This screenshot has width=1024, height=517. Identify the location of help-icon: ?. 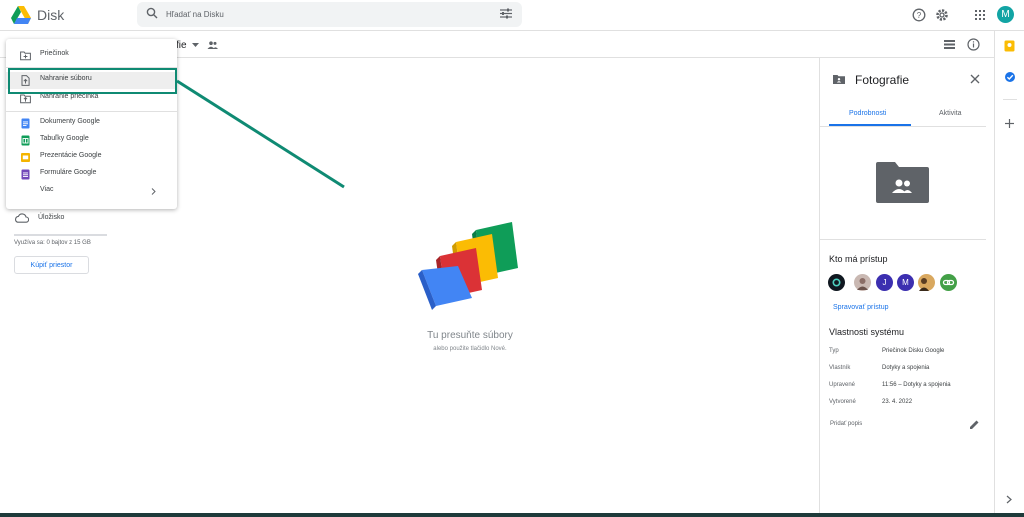
(919, 15).